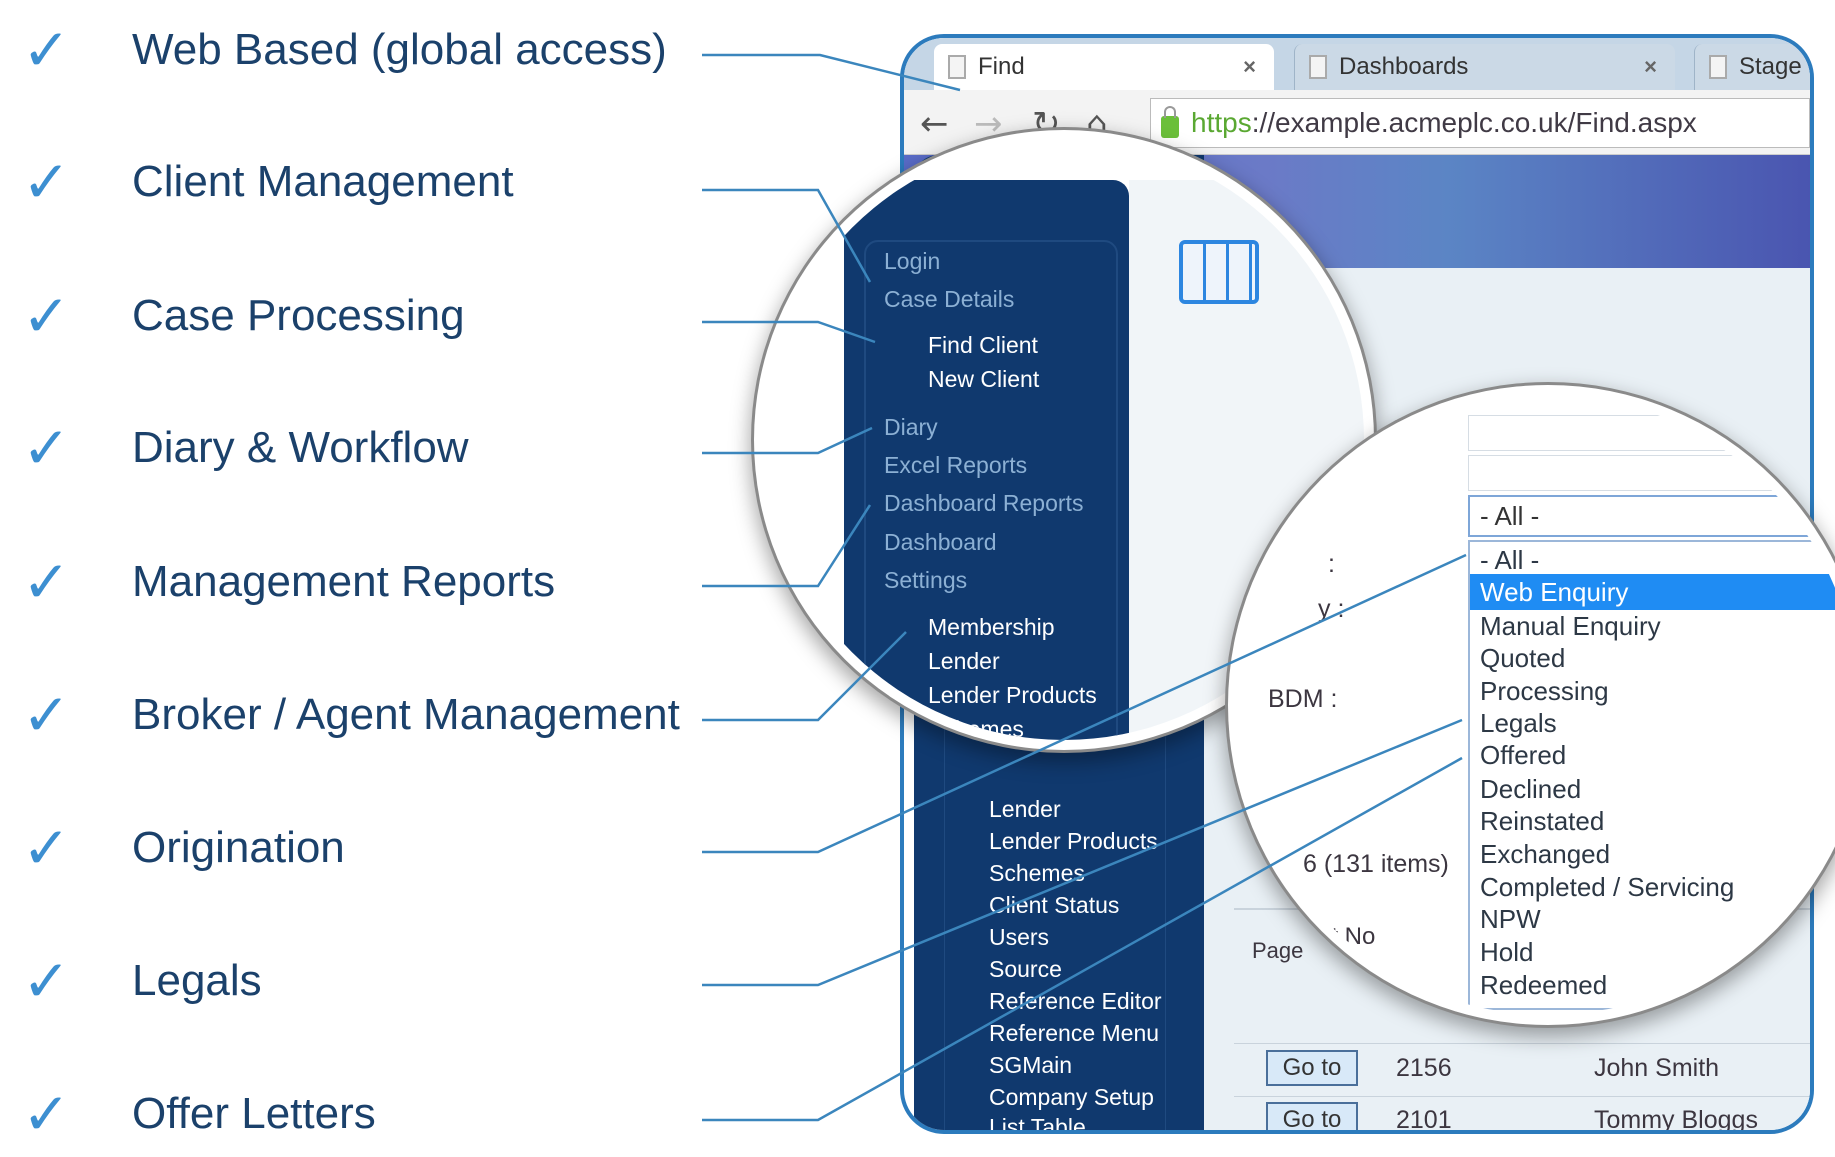 Image resolution: width=1835 pixels, height=1157 pixels. What do you see at coordinates (1331, 609) in the screenshot?
I see `form-label-fragment: y :` at bounding box center [1331, 609].